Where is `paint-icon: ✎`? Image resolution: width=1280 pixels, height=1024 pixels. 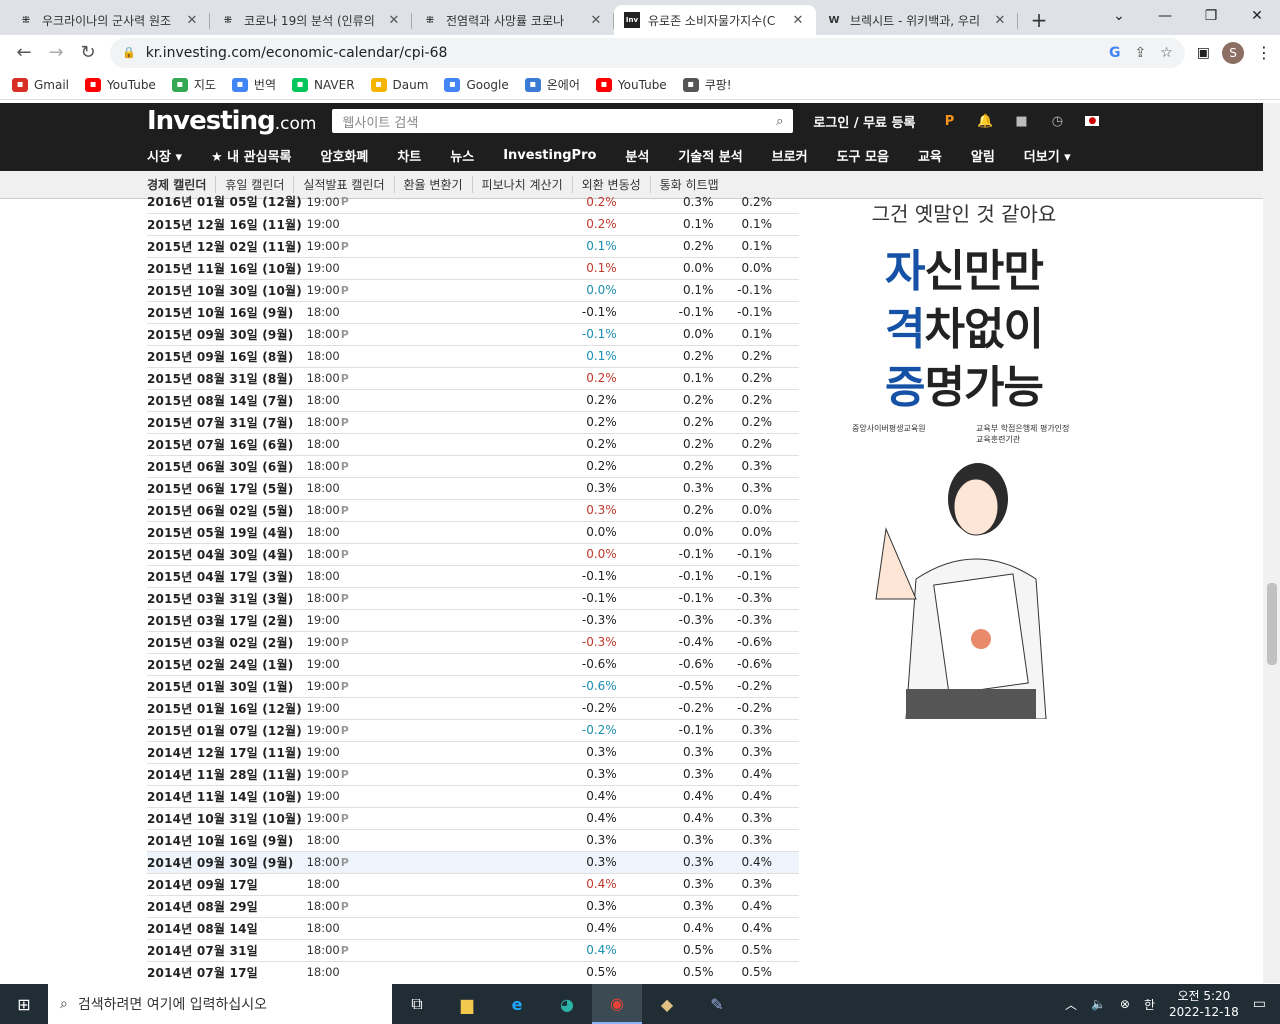 paint-icon: ✎ is located at coordinates (717, 1004).